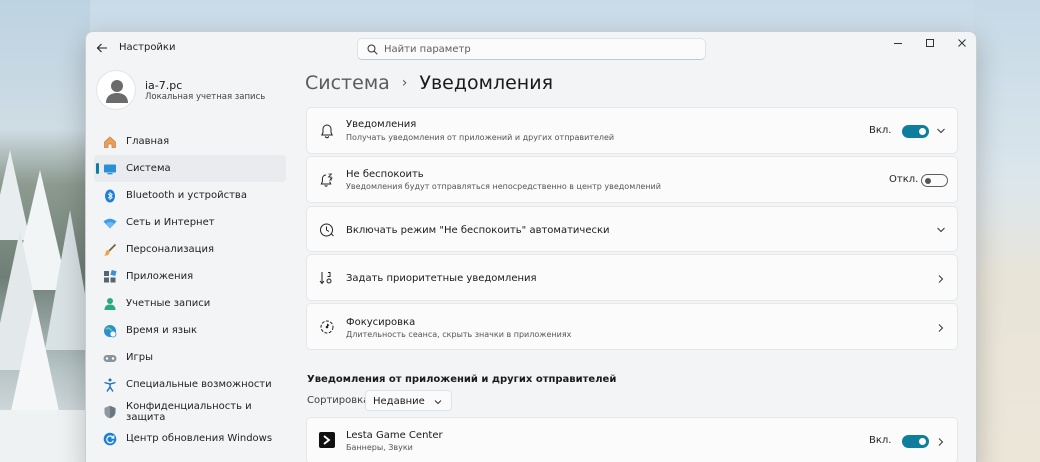 The width and height of the screenshot is (1040, 462). Describe the element at coordinates (381, 124) in the screenshot. I see `notifications-title: Уведомления` at that location.